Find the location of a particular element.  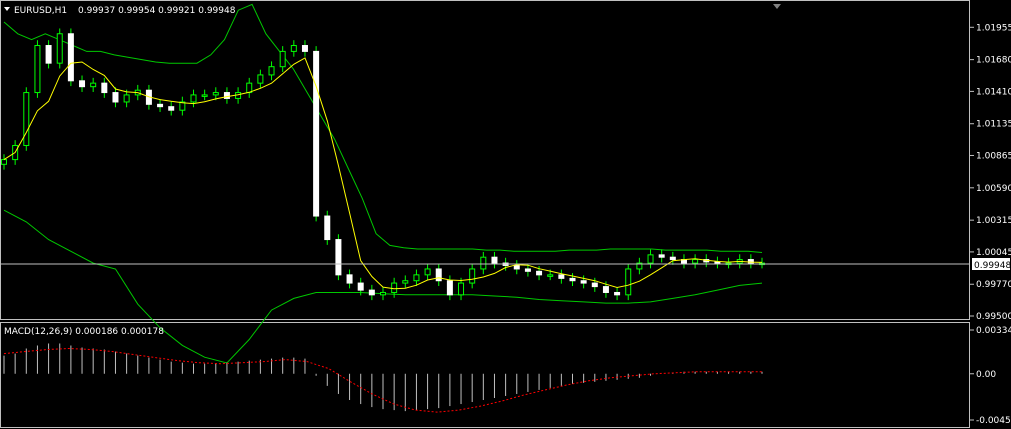

current-price-label: 0.99948 is located at coordinates (992, 266).